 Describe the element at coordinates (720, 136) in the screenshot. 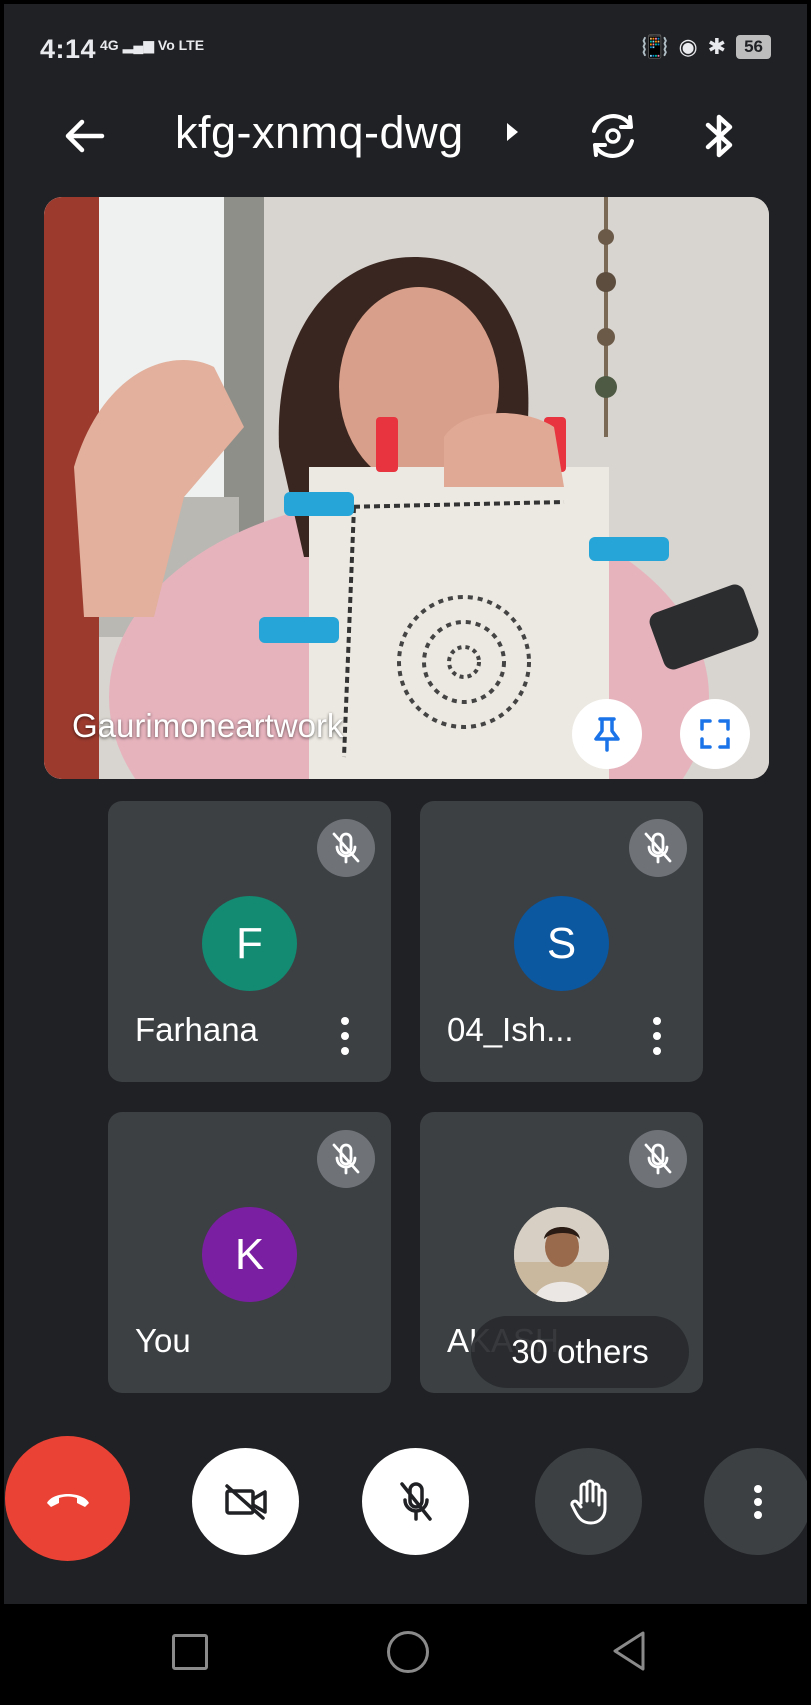

I see `bluetooth-icon` at that location.